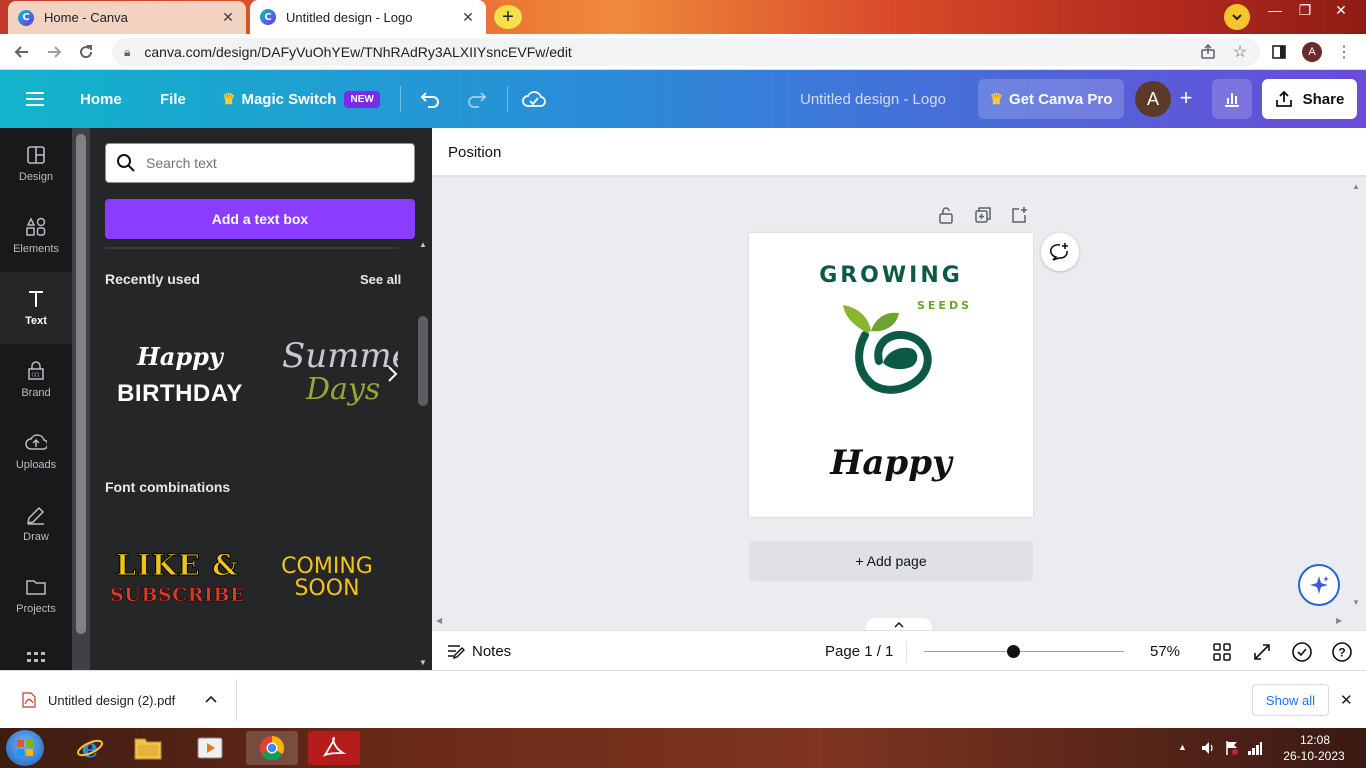  I want to click on text-template-summer-days: Summer Days, so click(334, 373).